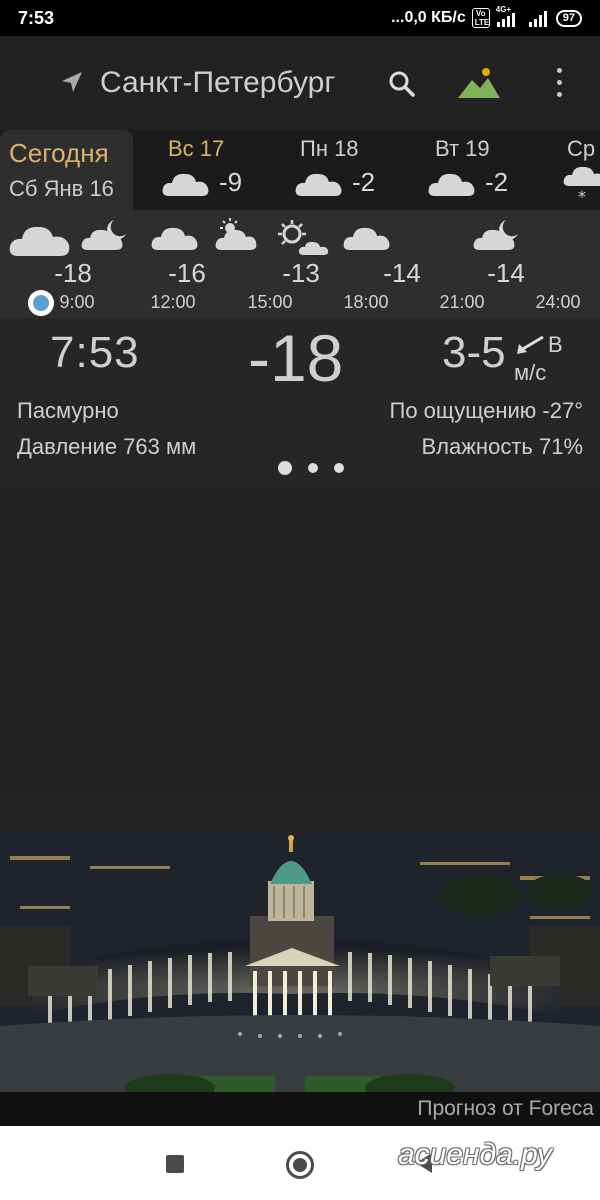 The width and height of the screenshot is (600, 1200). Describe the element at coordinates (462, 148) in the screenshot. I see `day-name: Вт 19` at that location.